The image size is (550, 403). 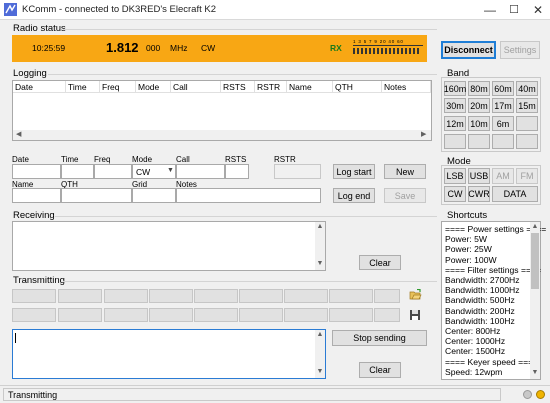 I want to click on mode-cwr-button: CWR, so click(x=479, y=194).